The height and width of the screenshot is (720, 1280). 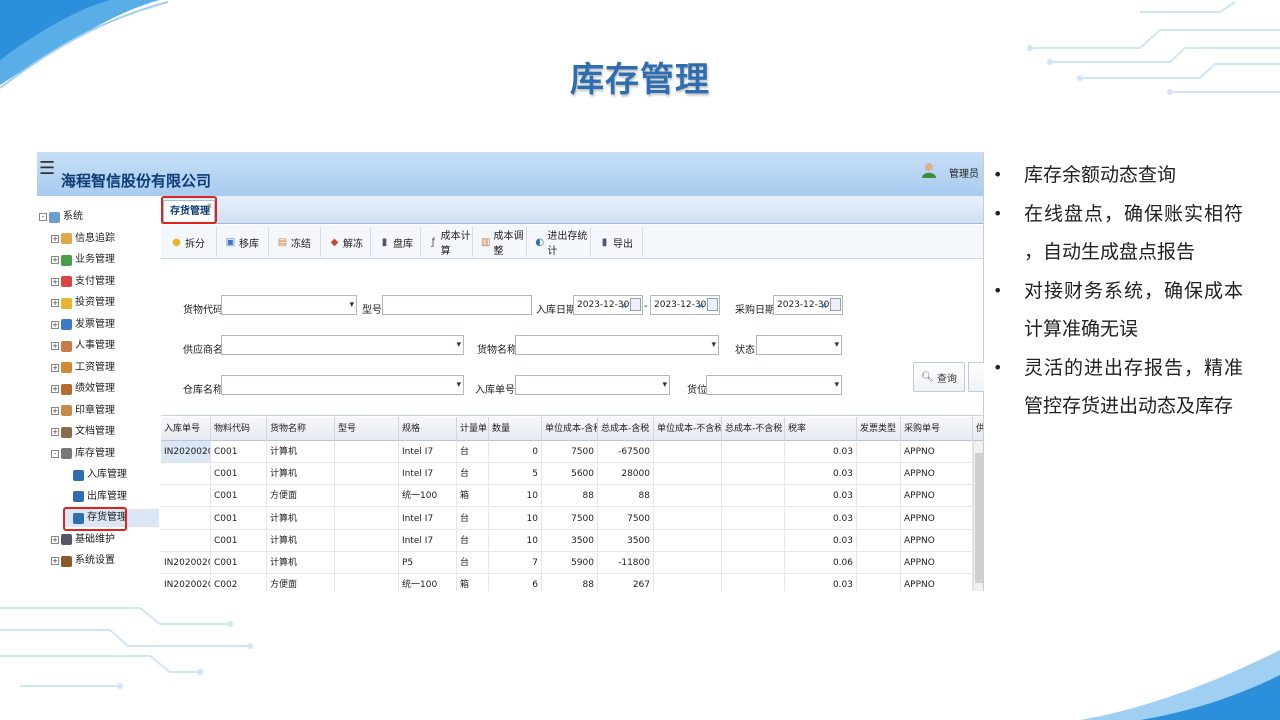 What do you see at coordinates (239, 429) in the screenshot?
I see `column-header: 物料代码` at bounding box center [239, 429].